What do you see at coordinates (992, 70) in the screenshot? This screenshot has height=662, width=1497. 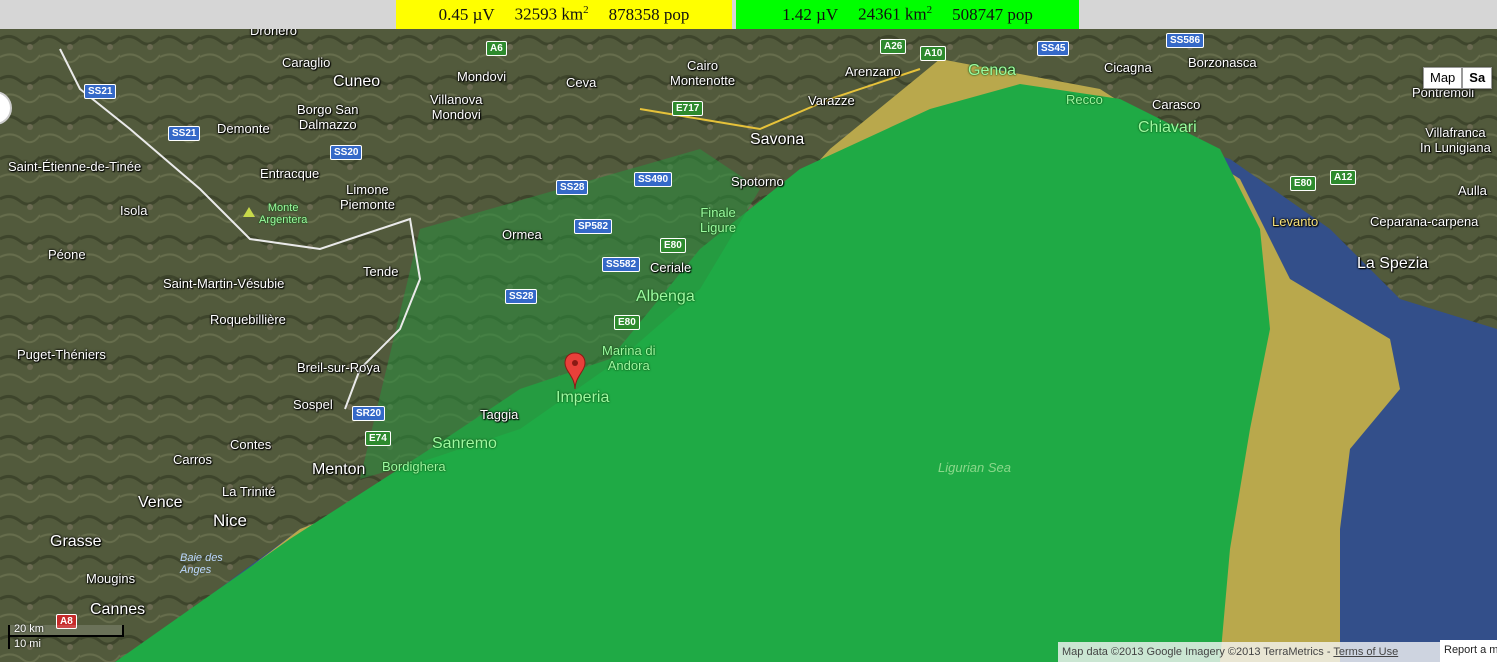 I see `place-genoa: Genoa` at bounding box center [992, 70].